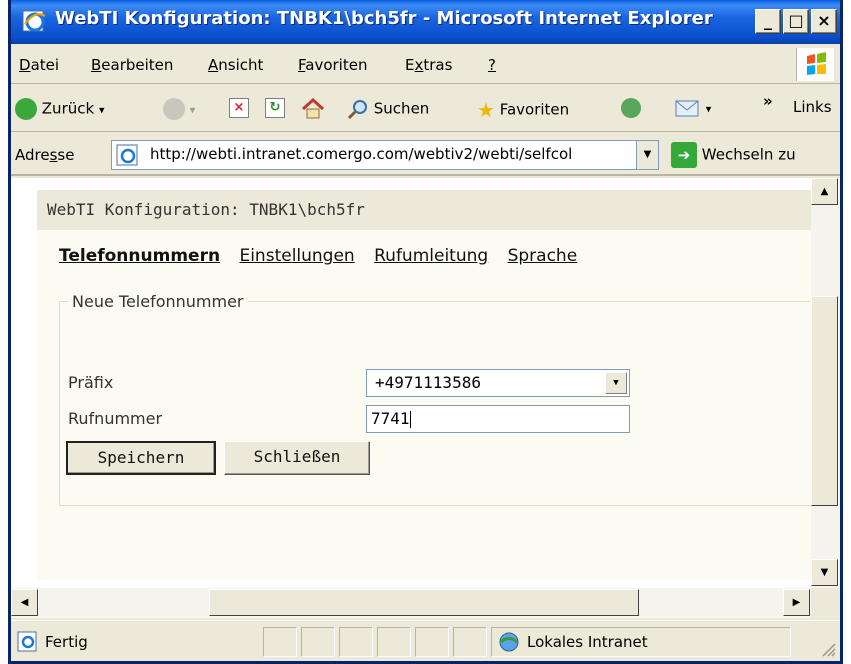 The height and width of the screenshot is (664, 851). What do you see at coordinates (141, 458) in the screenshot?
I see `save-button: Speichern` at bounding box center [141, 458].